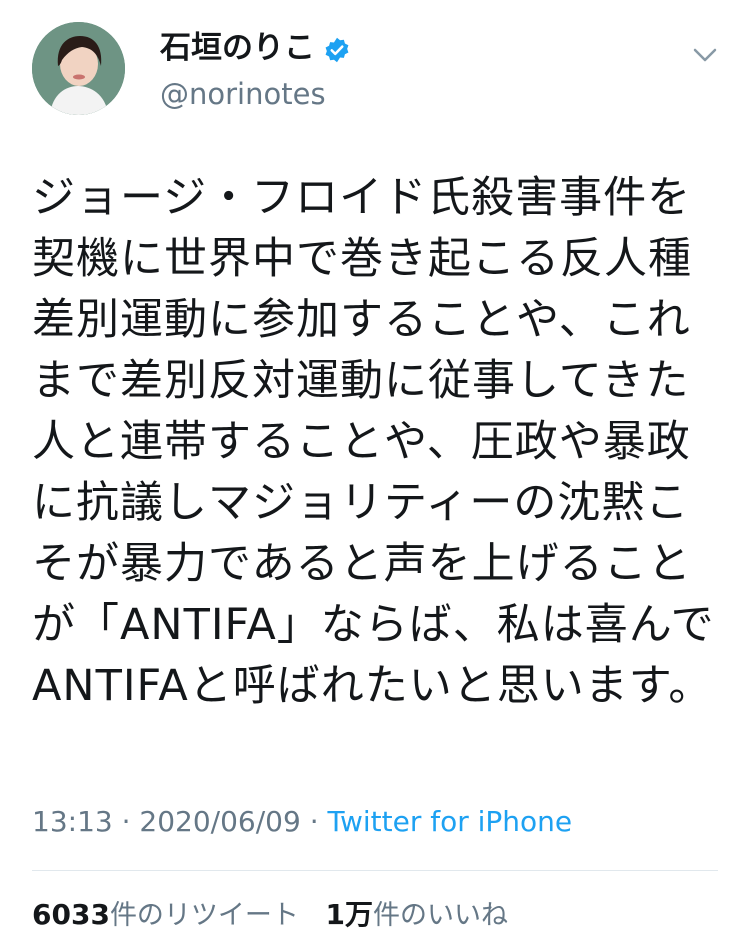 This screenshot has width=750, height=941. Describe the element at coordinates (219, 821) in the screenshot. I see `tweet-date: 2020/06/09` at that location.